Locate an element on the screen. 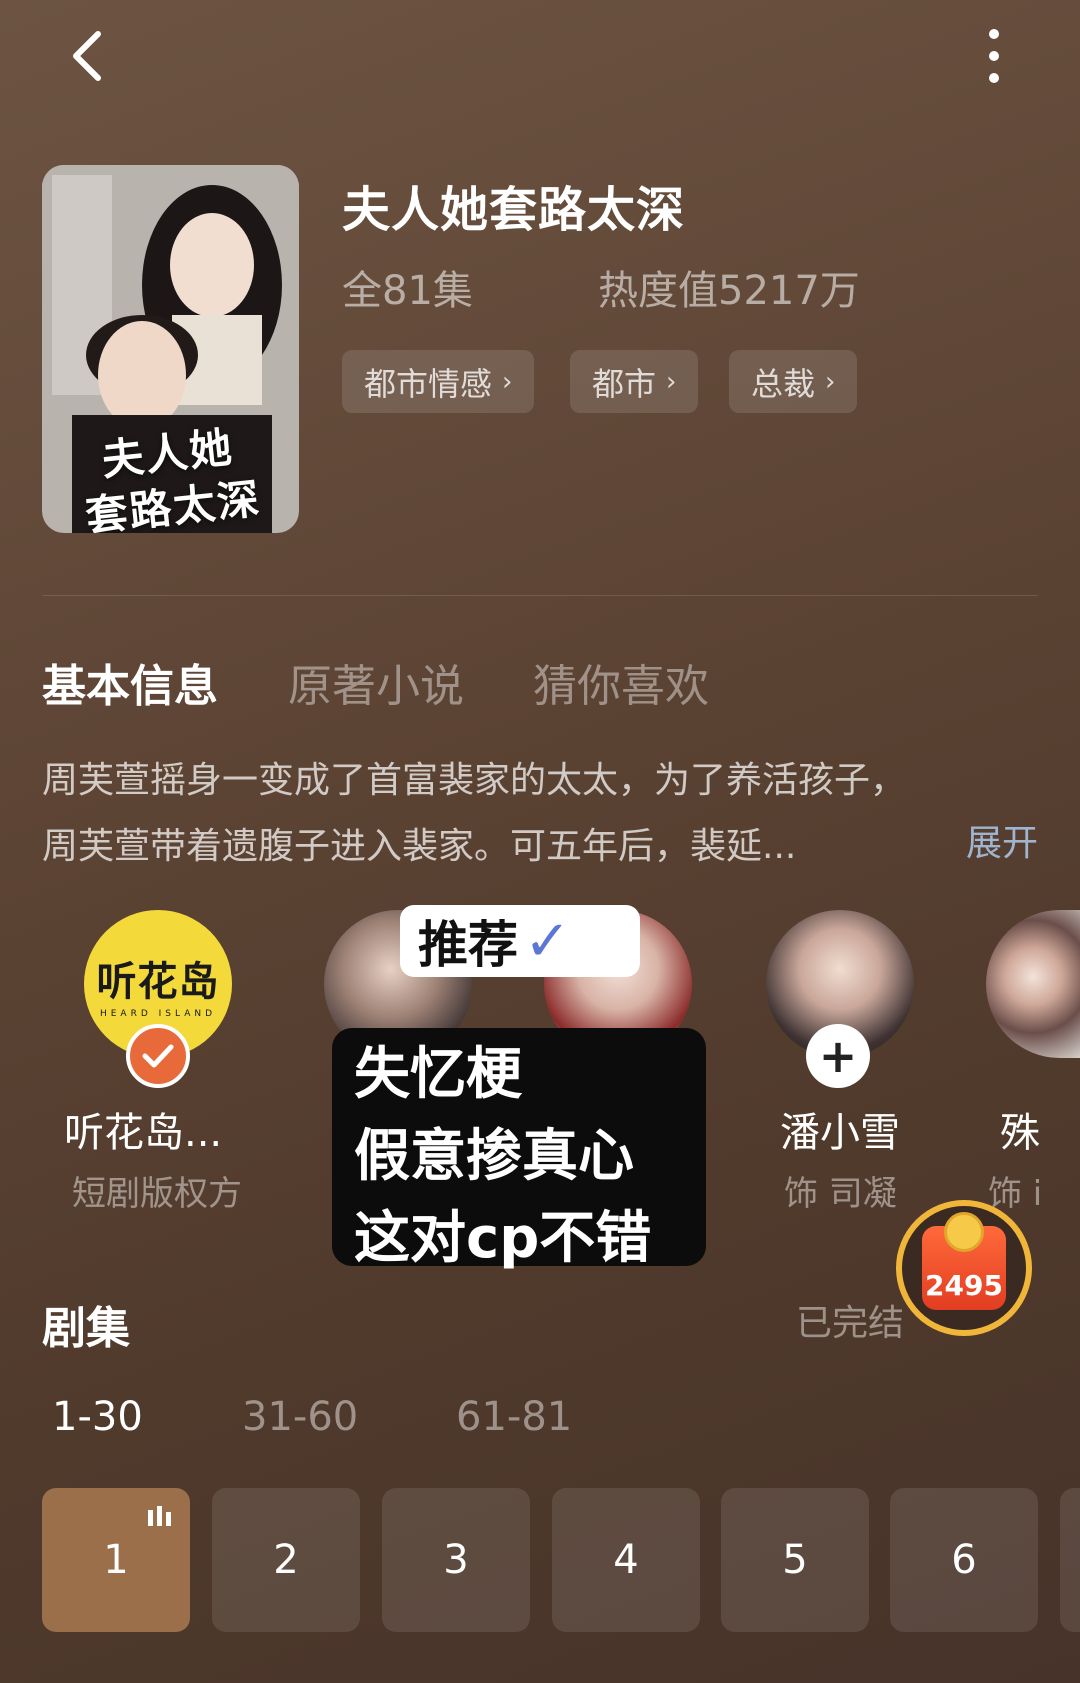 This screenshot has height=1683, width=1080. tag-label: 都市情感 is located at coordinates (428, 383).